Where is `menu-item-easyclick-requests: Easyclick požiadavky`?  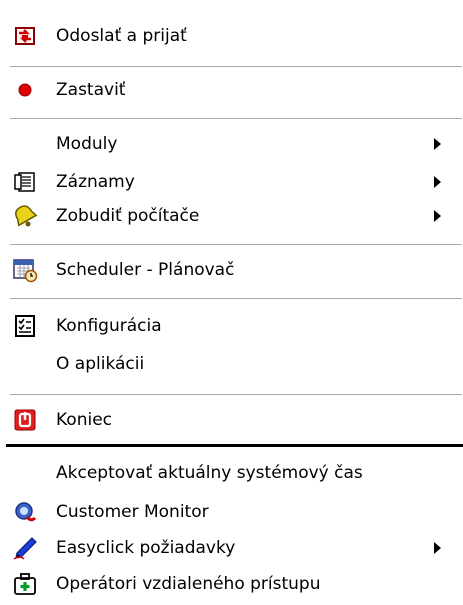
menu-item-easyclick-requests: Easyclick požiadavky is located at coordinates (231, 548).